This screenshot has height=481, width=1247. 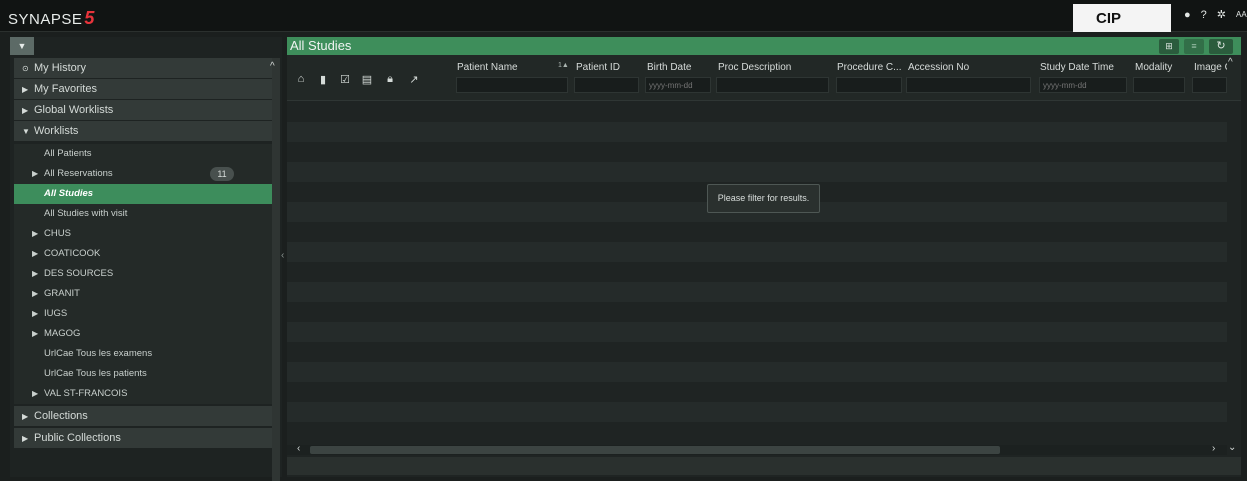 I want to click on worklist-item-iugs: ▶ IUGS, so click(x=147, y=314).